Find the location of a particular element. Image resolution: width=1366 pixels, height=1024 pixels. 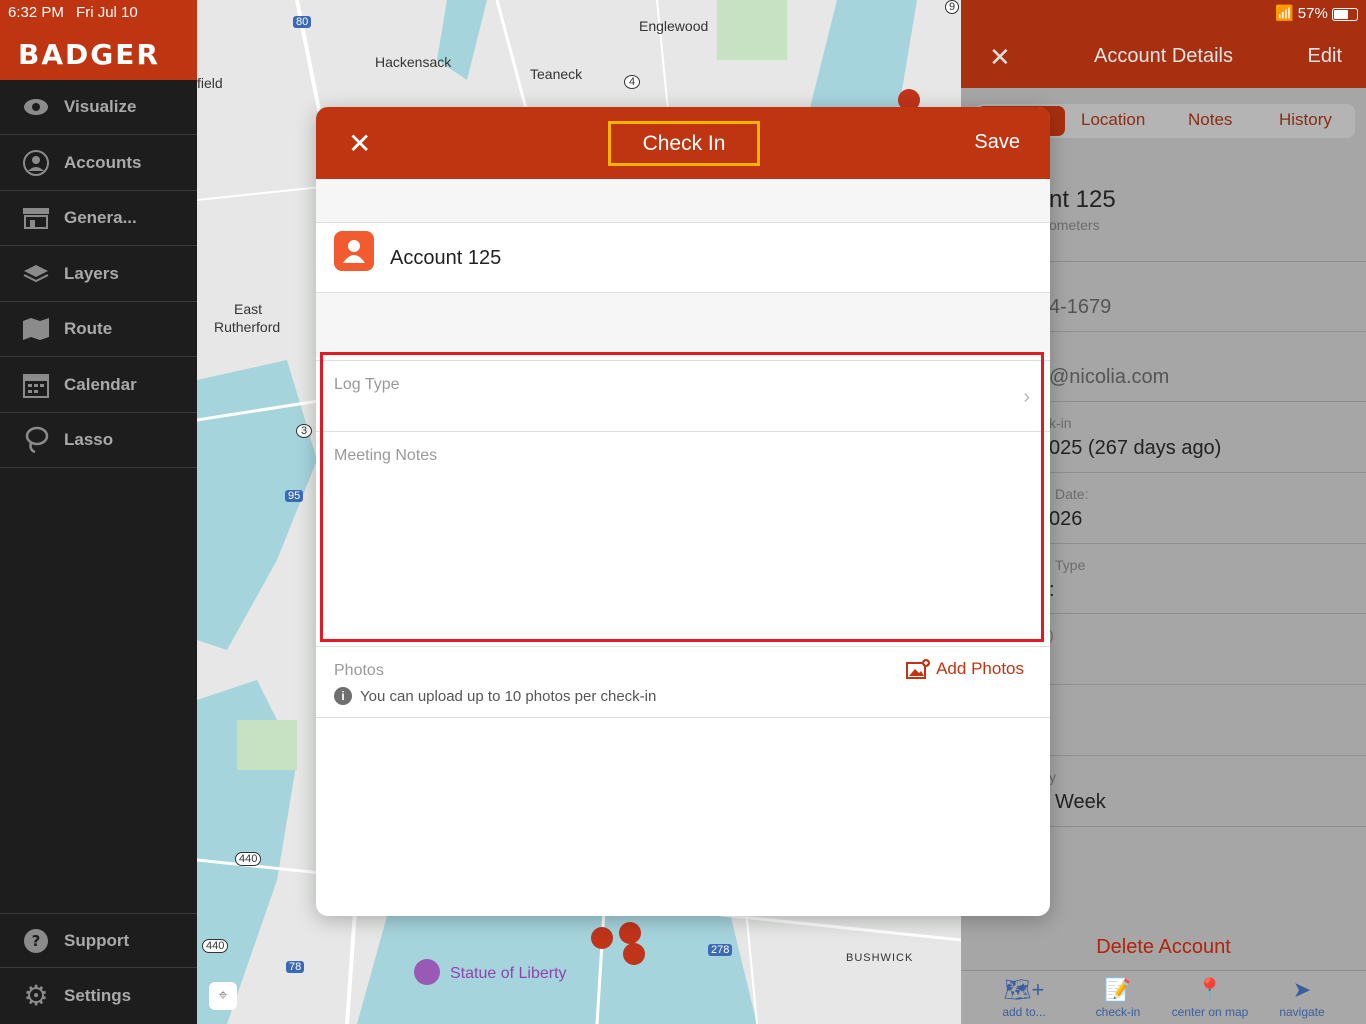

map-label-bushwick: BUSHWICK is located at coordinates (880, 958).